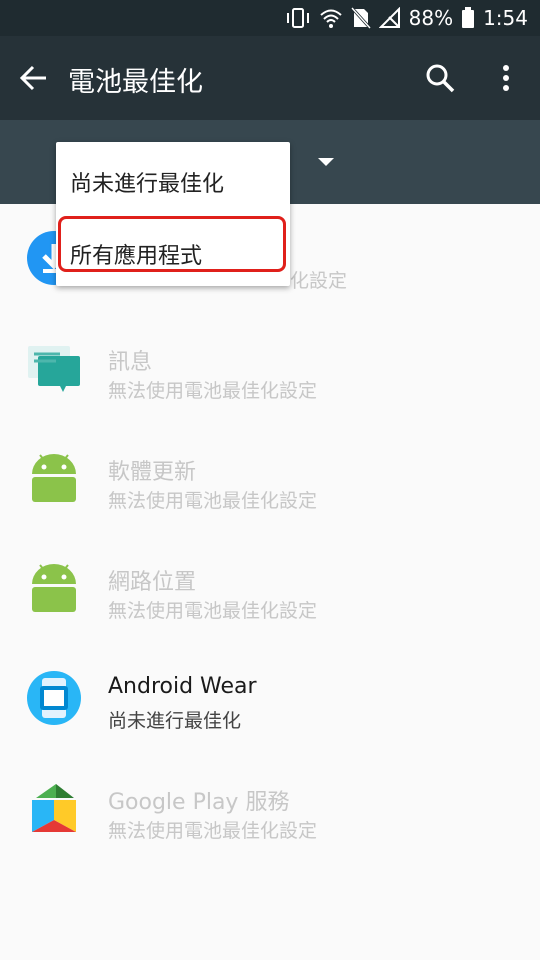 The height and width of the screenshot is (960, 540). What do you see at coordinates (506, 78) in the screenshot?
I see `more-vert-icon` at bounding box center [506, 78].